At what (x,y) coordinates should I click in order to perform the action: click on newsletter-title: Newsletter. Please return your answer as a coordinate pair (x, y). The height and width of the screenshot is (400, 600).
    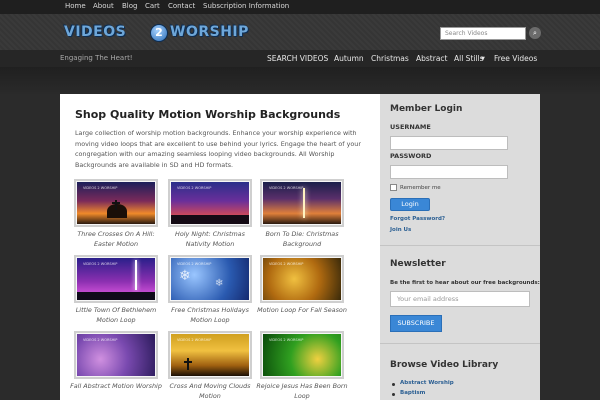
    Looking at the image, I should click on (418, 264).